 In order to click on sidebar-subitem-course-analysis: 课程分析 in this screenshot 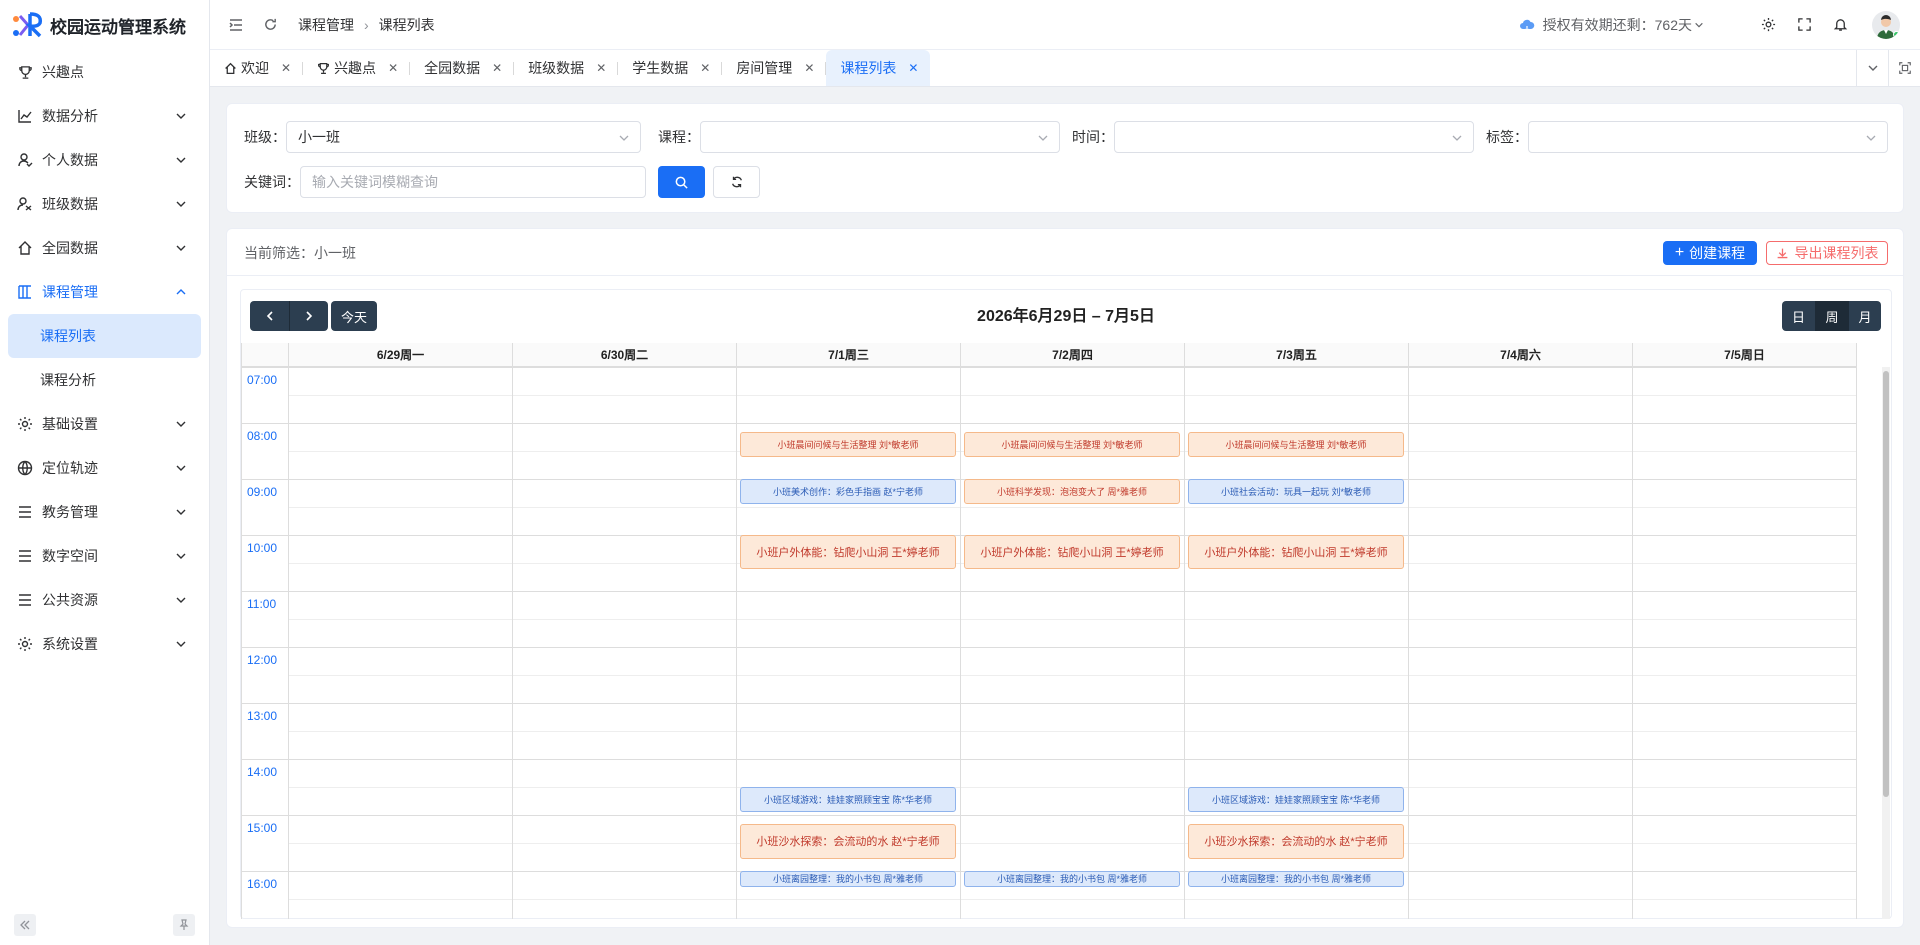, I will do `click(104, 380)`.